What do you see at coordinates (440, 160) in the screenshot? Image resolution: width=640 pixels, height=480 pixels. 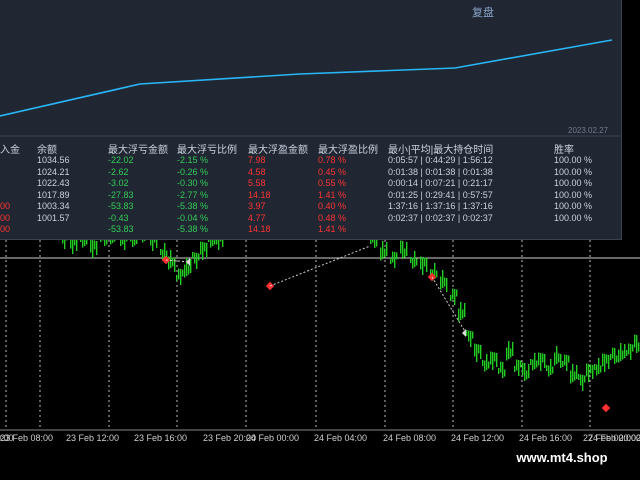 I see `report-cell: 0:05:57 | 0:44:29 | 1:56:12` at bounding box center [440, 160].